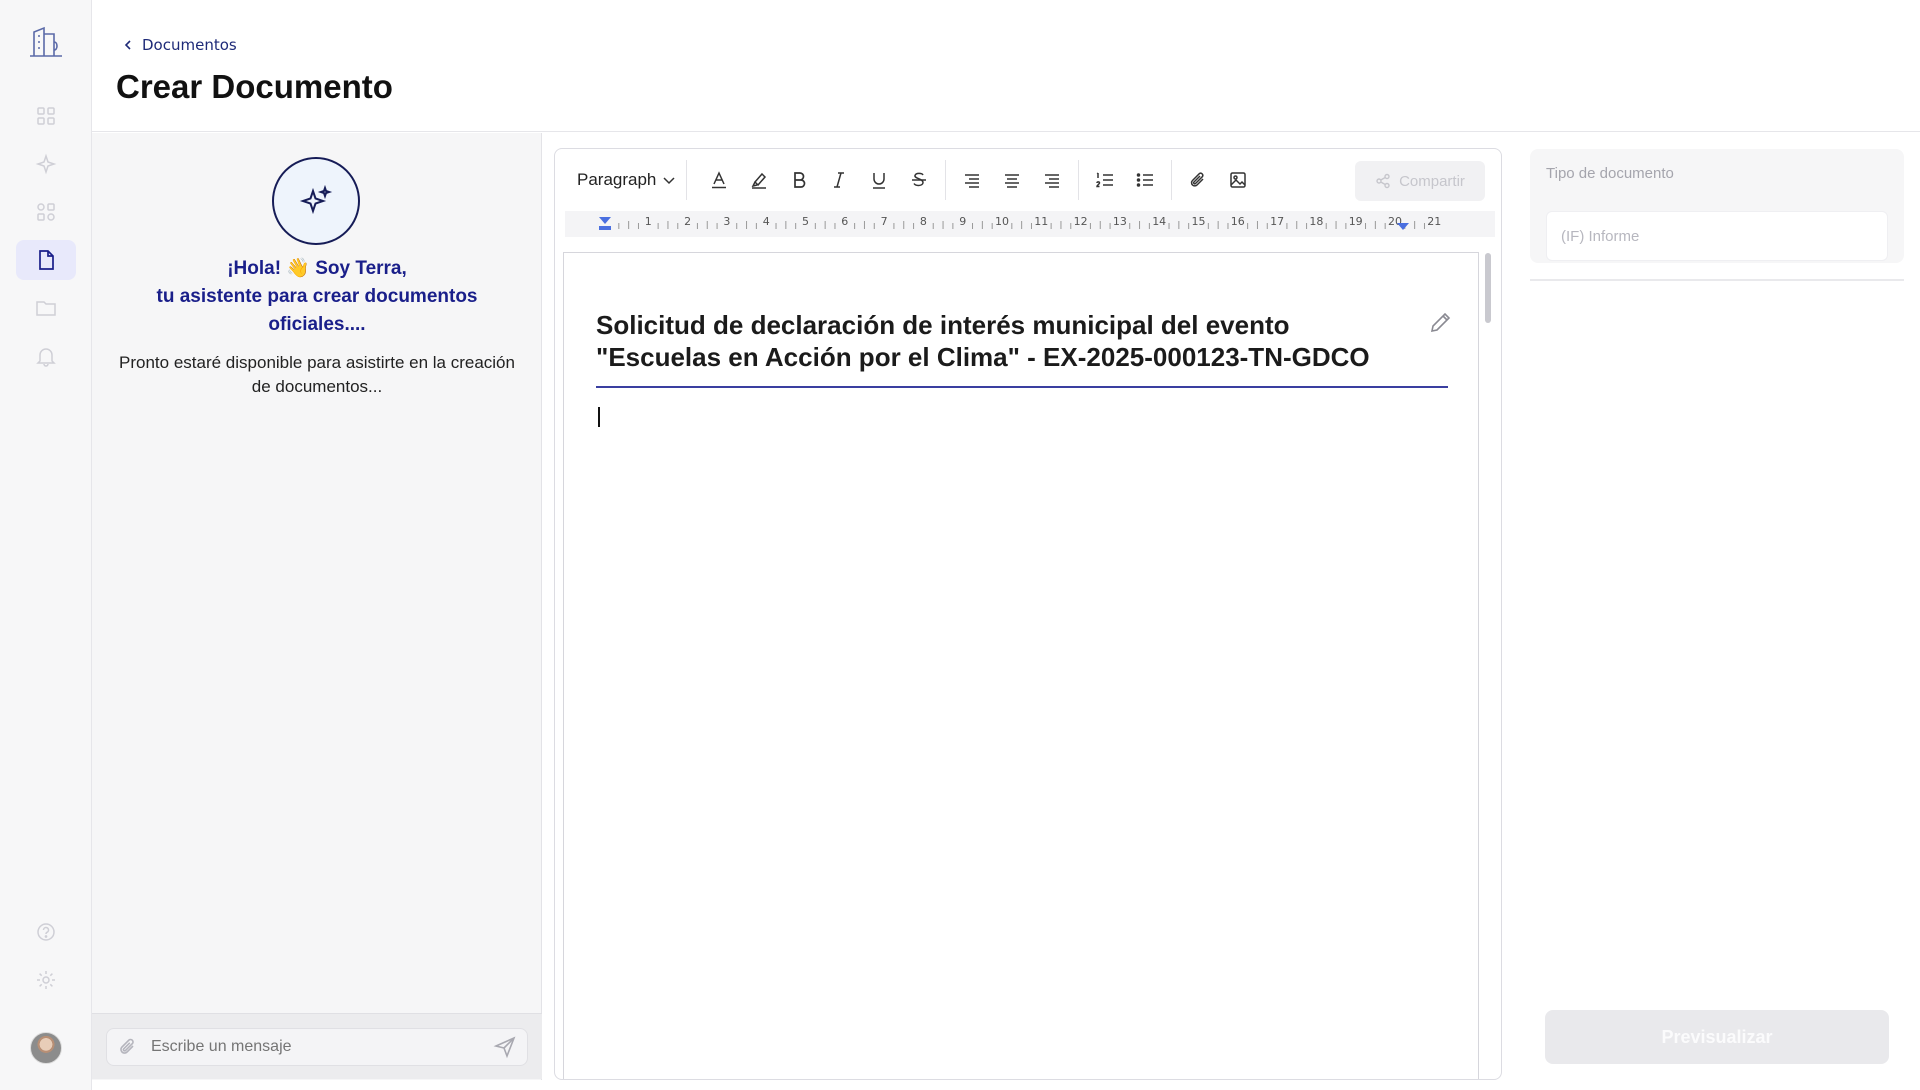 The width and height of the screenshot is (1920, 1090). I want to click on editor-toolbar: Paragraph Compartir, so click(1028, 180).